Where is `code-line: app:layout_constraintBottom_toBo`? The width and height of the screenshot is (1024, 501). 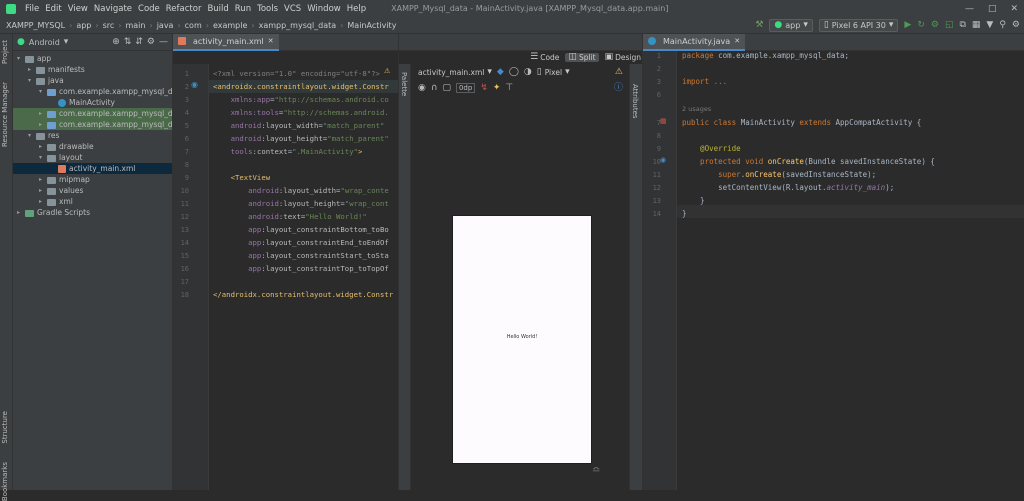 code-line: app:layout_constraintBottom_toBo is located at coordinates (301, 229).